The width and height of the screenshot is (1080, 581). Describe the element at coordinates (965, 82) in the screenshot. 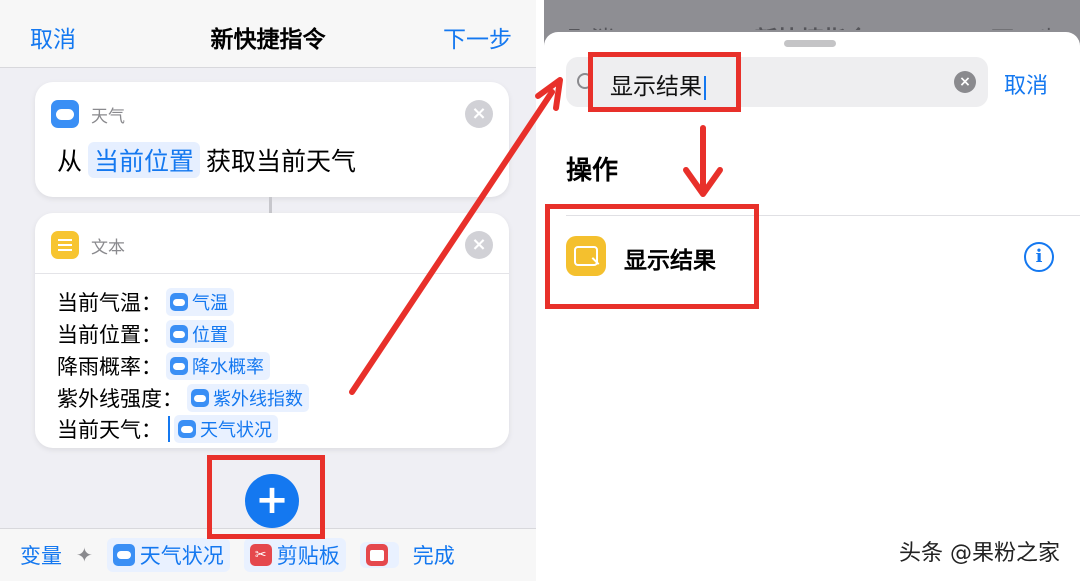

I see `clear-search-icon: ×` at that location.